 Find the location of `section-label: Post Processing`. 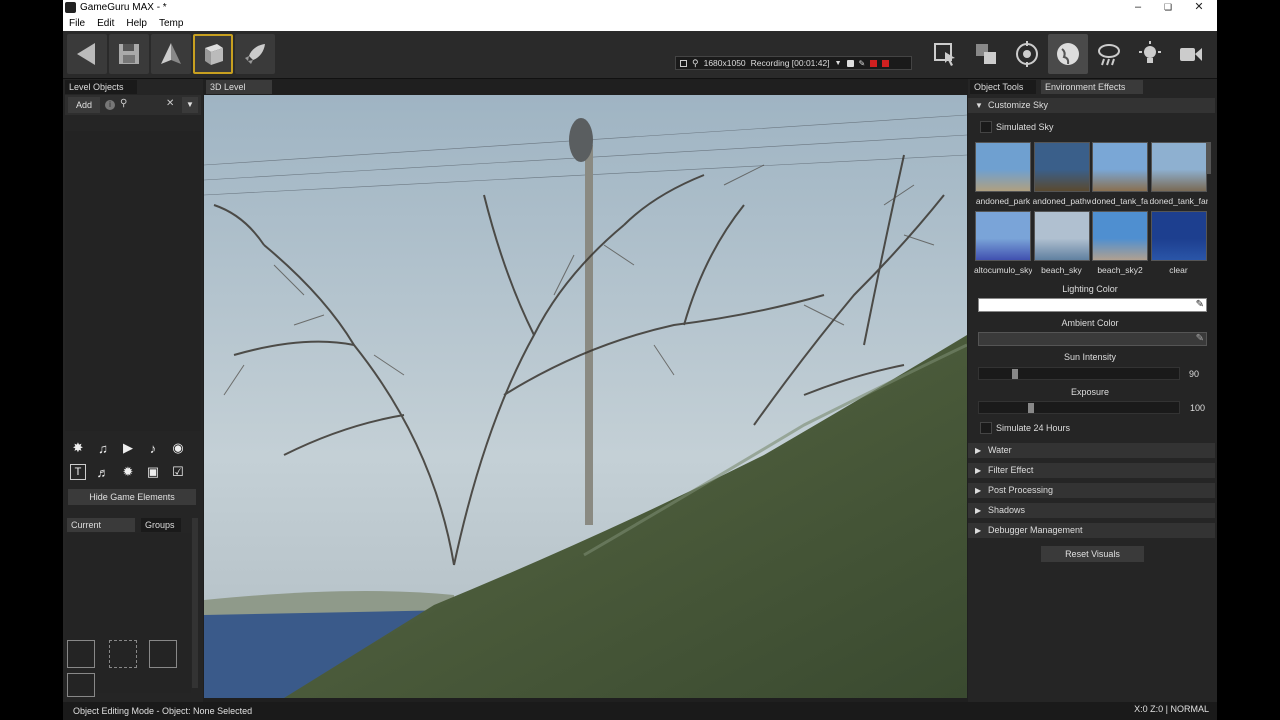

section-label: Post Processing is located at coordinates (1021, 490).